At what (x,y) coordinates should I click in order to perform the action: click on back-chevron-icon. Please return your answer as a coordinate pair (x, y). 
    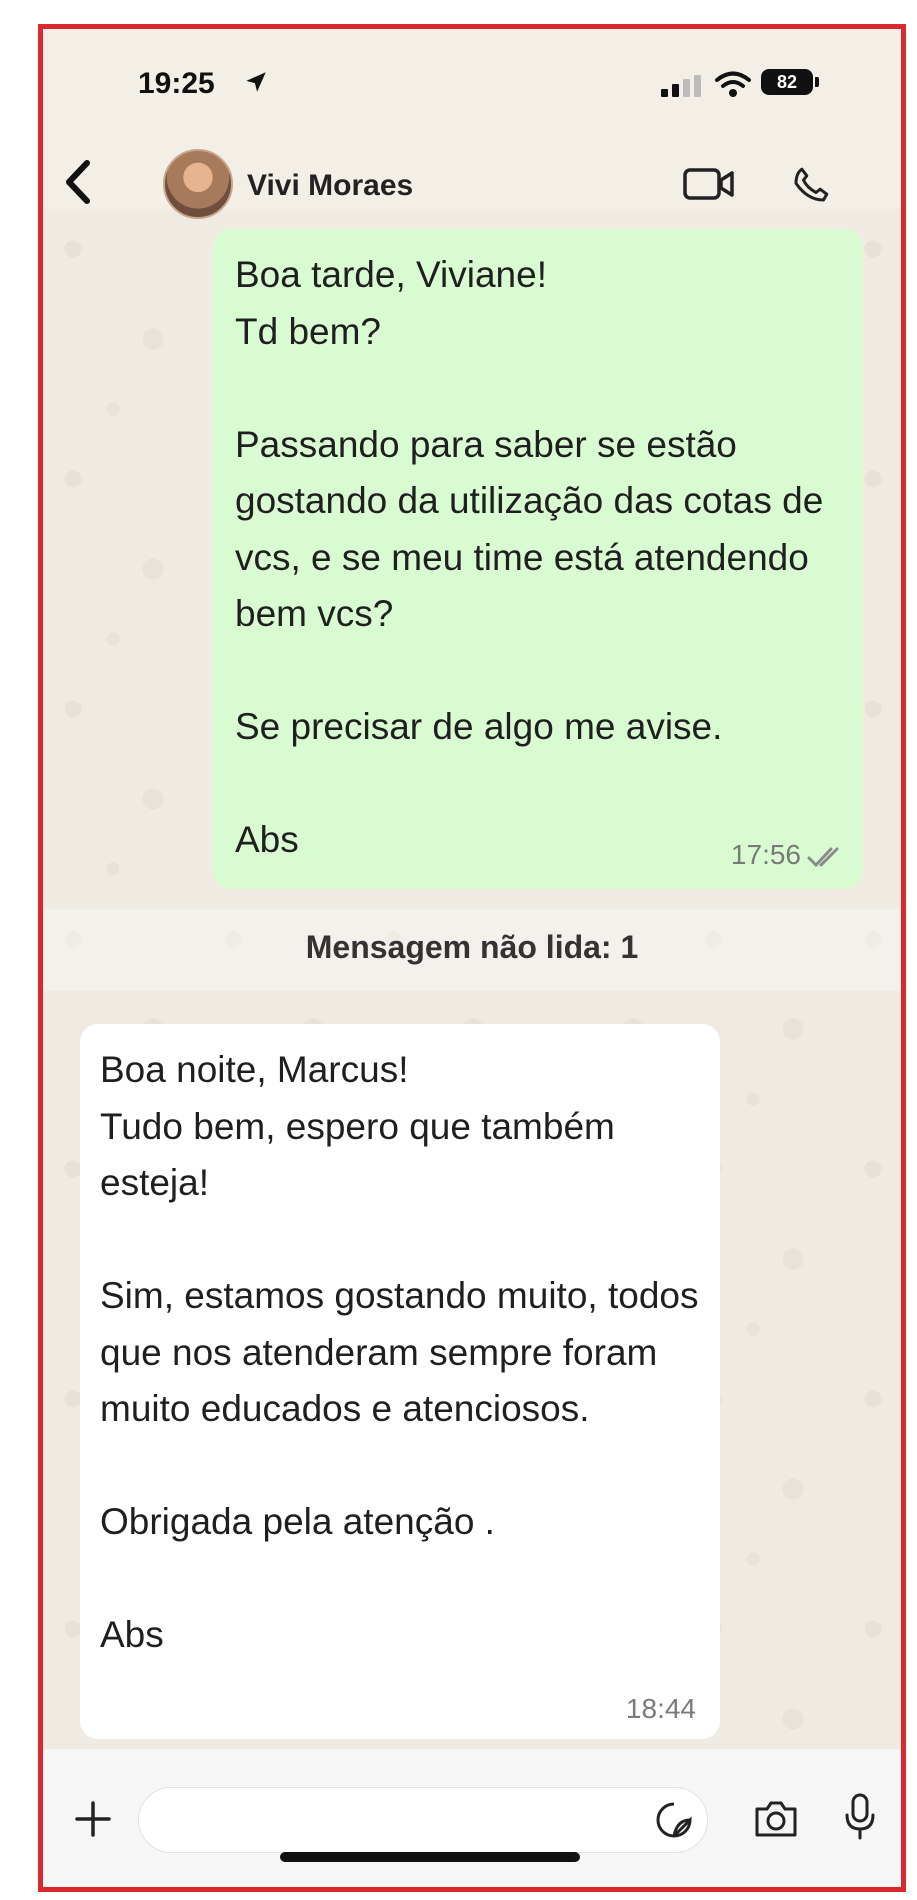
    Looking at the image, I should click on (78, 182).